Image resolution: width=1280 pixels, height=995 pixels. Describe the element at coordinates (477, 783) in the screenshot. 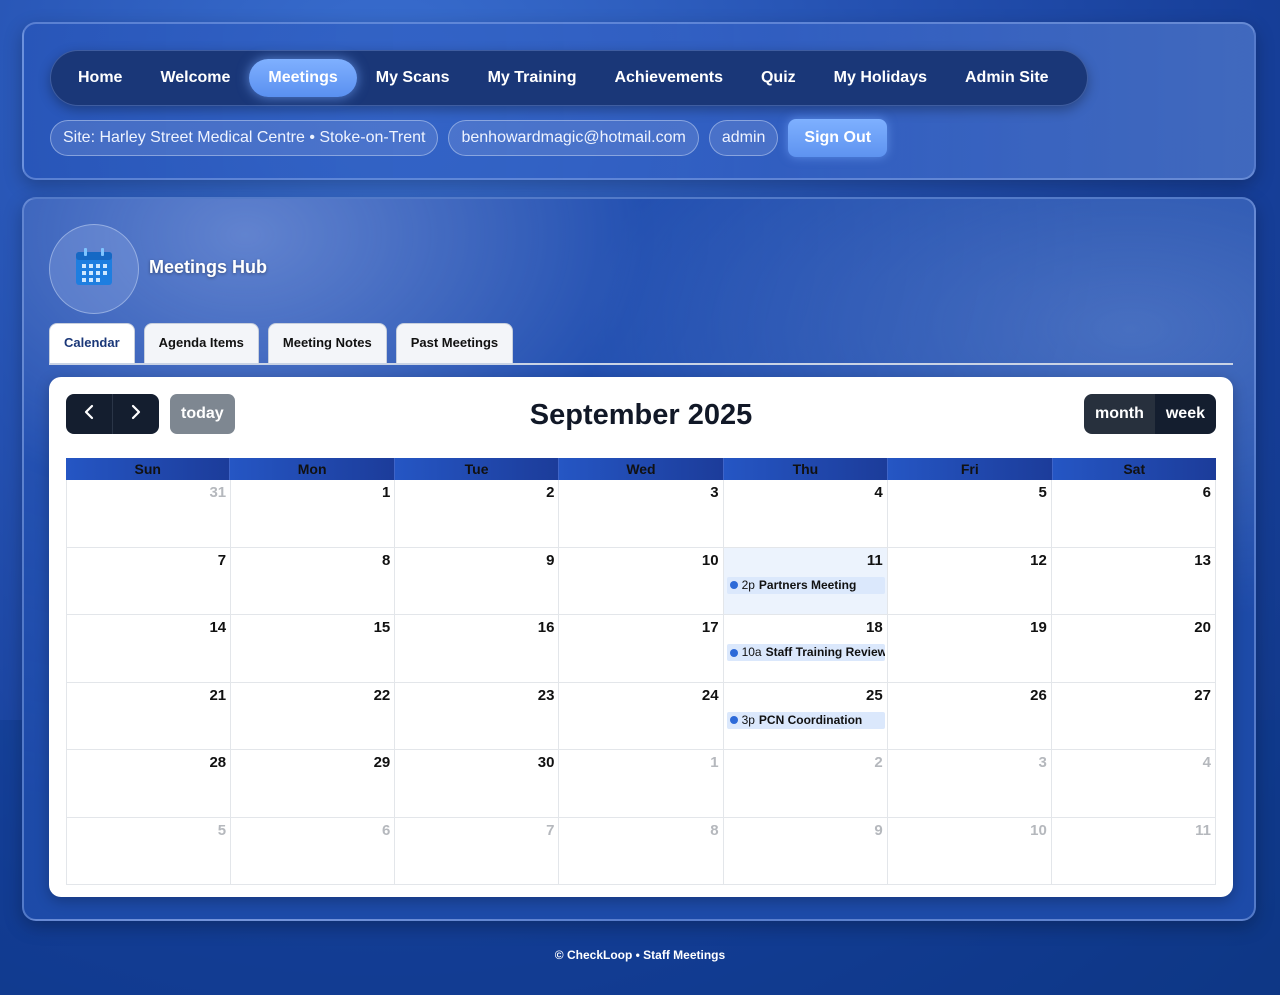

I see `day-cell: 30` at that location.